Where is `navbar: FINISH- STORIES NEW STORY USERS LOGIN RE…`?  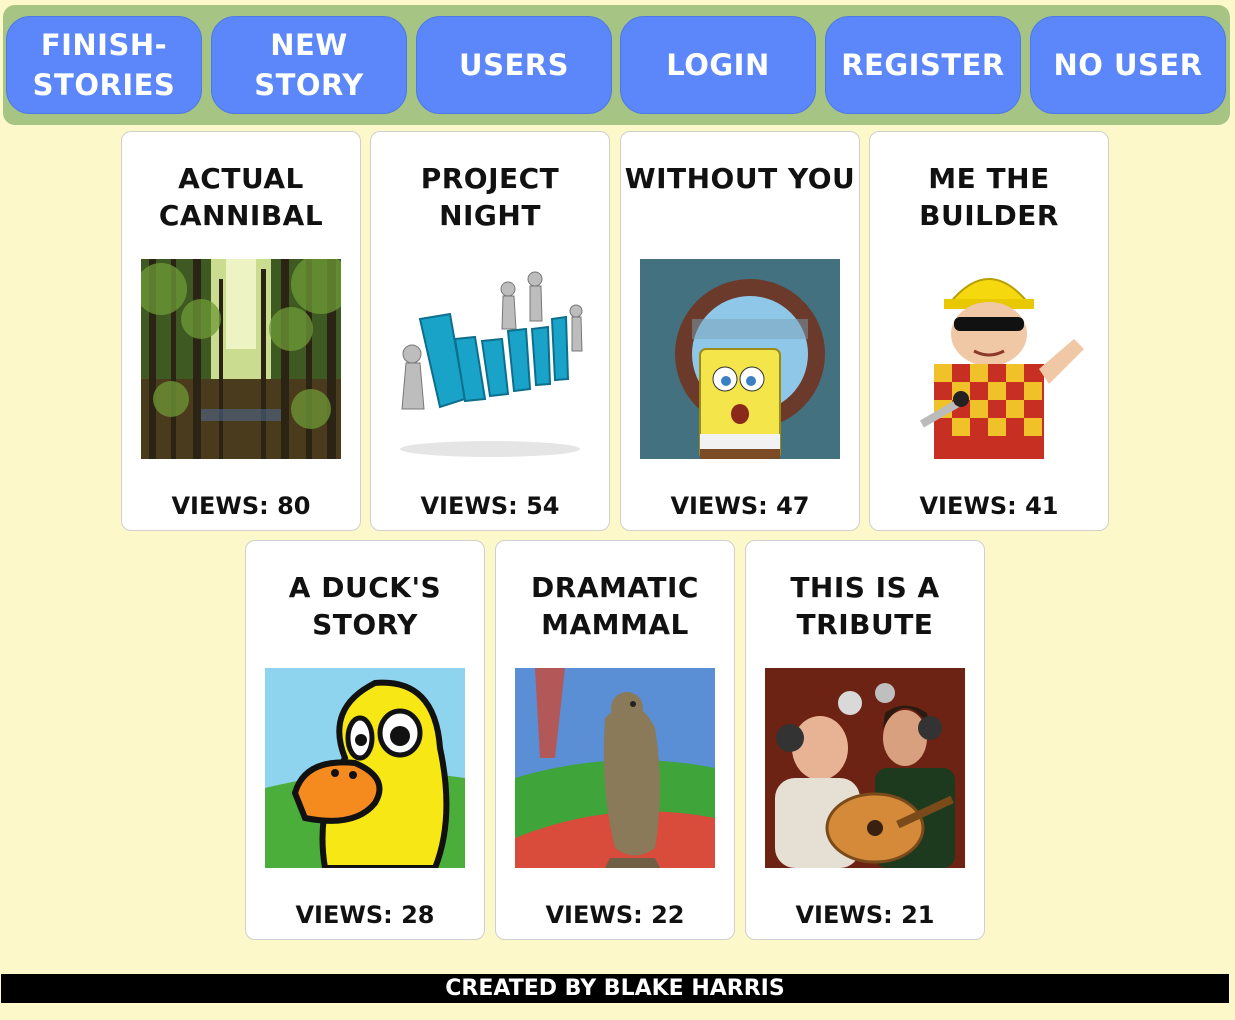
navbar: FINISH- STORIES NEW STORY USERS LOGIN RE… is located at coordinates (616, 65).